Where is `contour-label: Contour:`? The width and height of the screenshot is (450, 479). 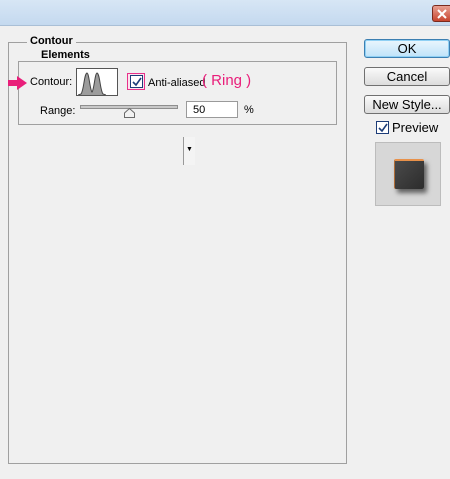 contour-label: Contour: is located at coordinates (51, 82).